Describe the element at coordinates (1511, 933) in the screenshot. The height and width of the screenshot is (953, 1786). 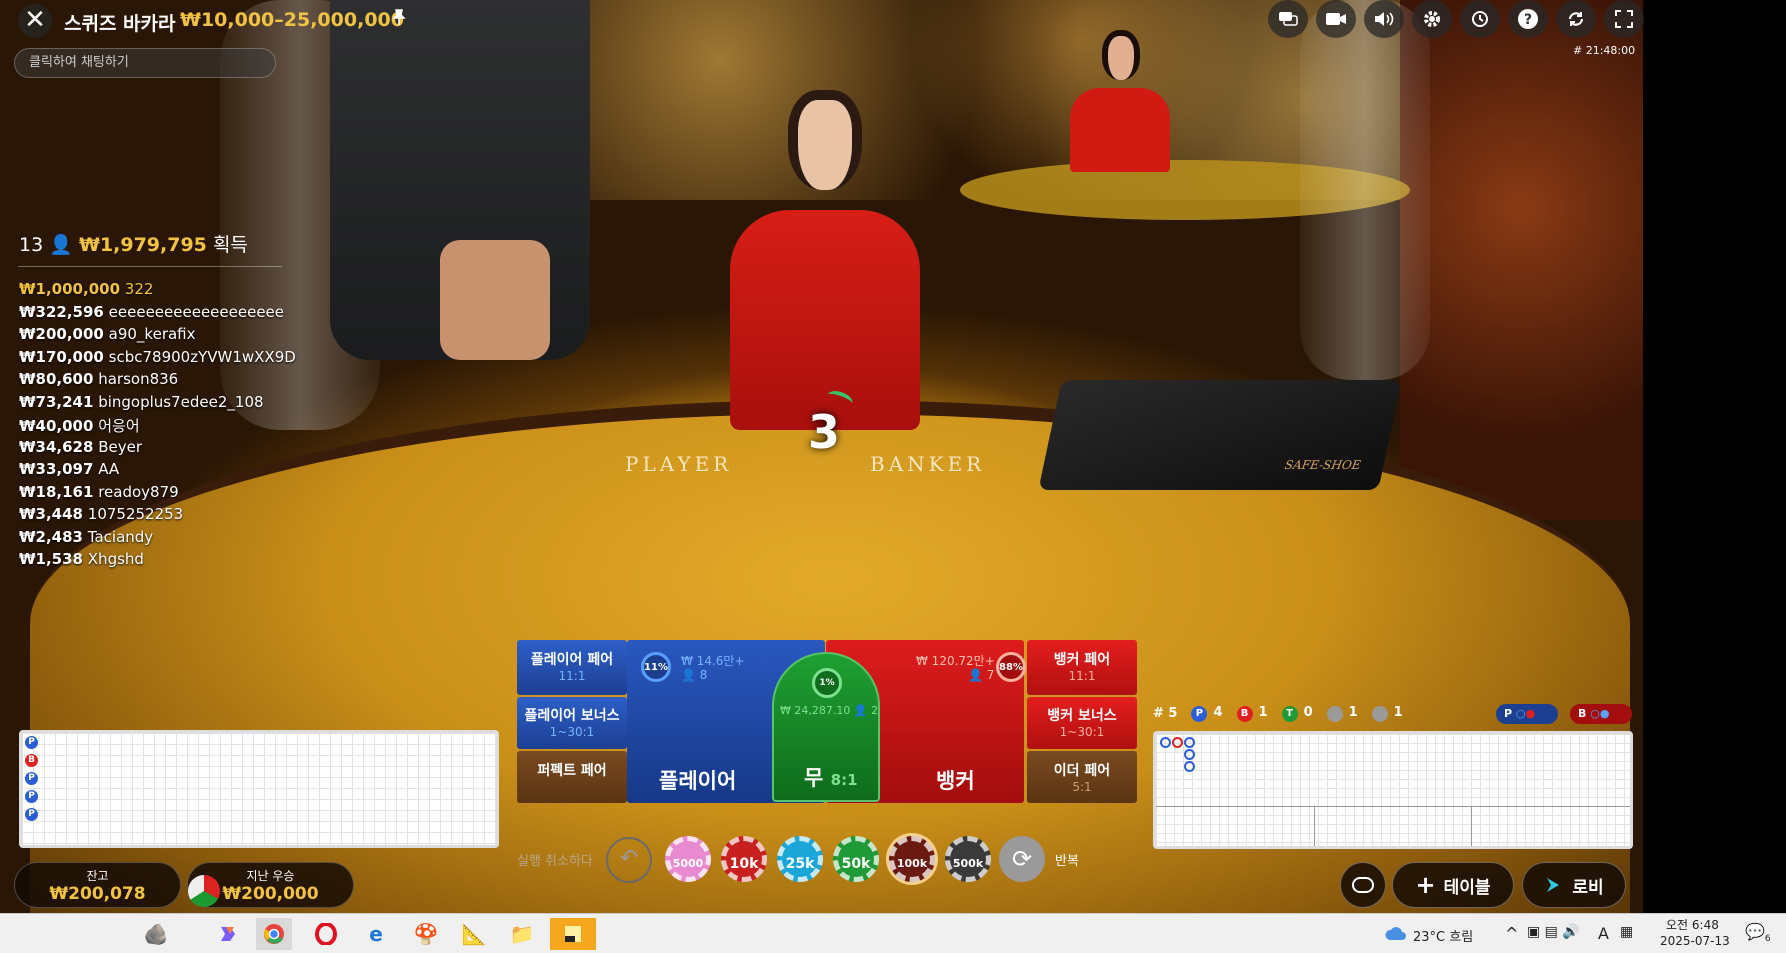
I see `tray-chevron-icon: ^` at that location.